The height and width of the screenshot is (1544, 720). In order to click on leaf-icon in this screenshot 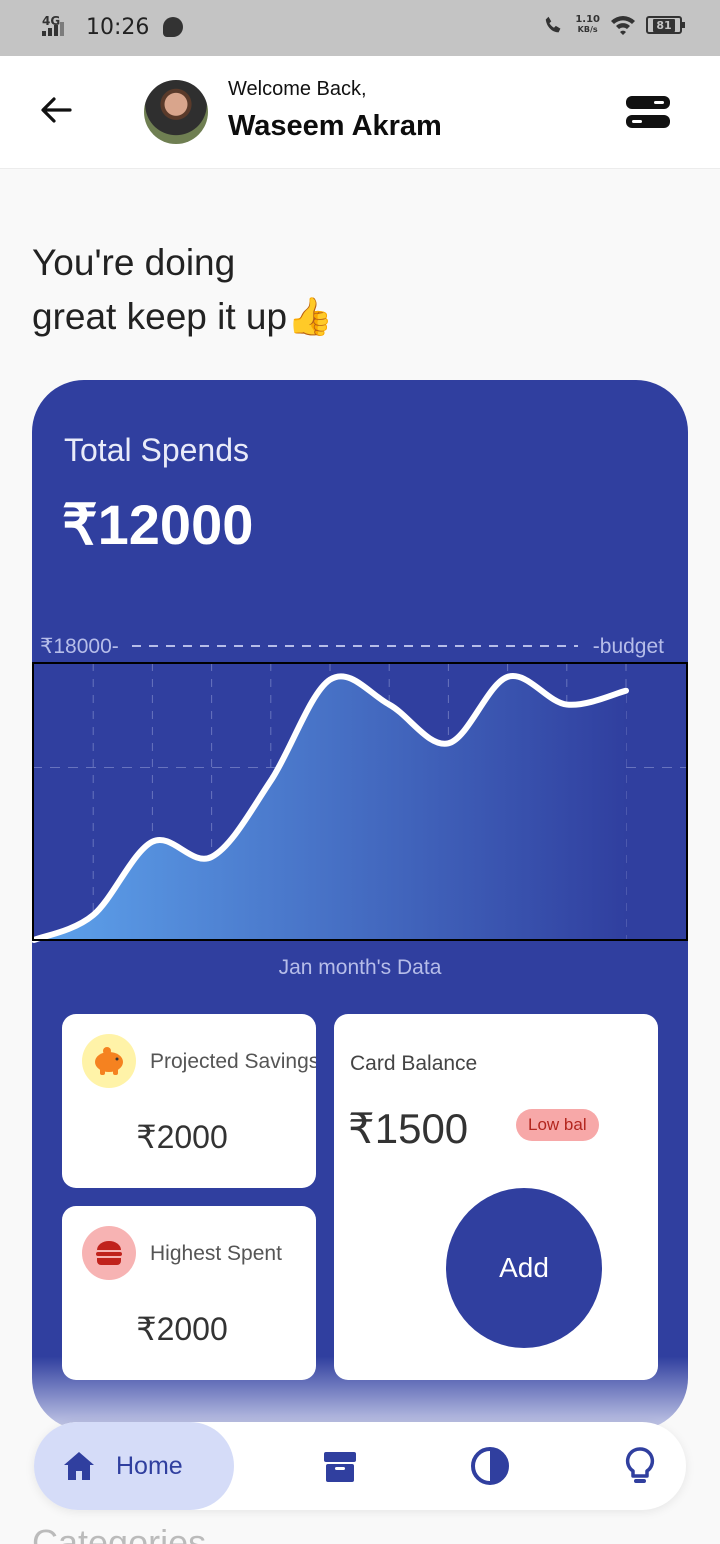, I will do `click(173, 27)`.